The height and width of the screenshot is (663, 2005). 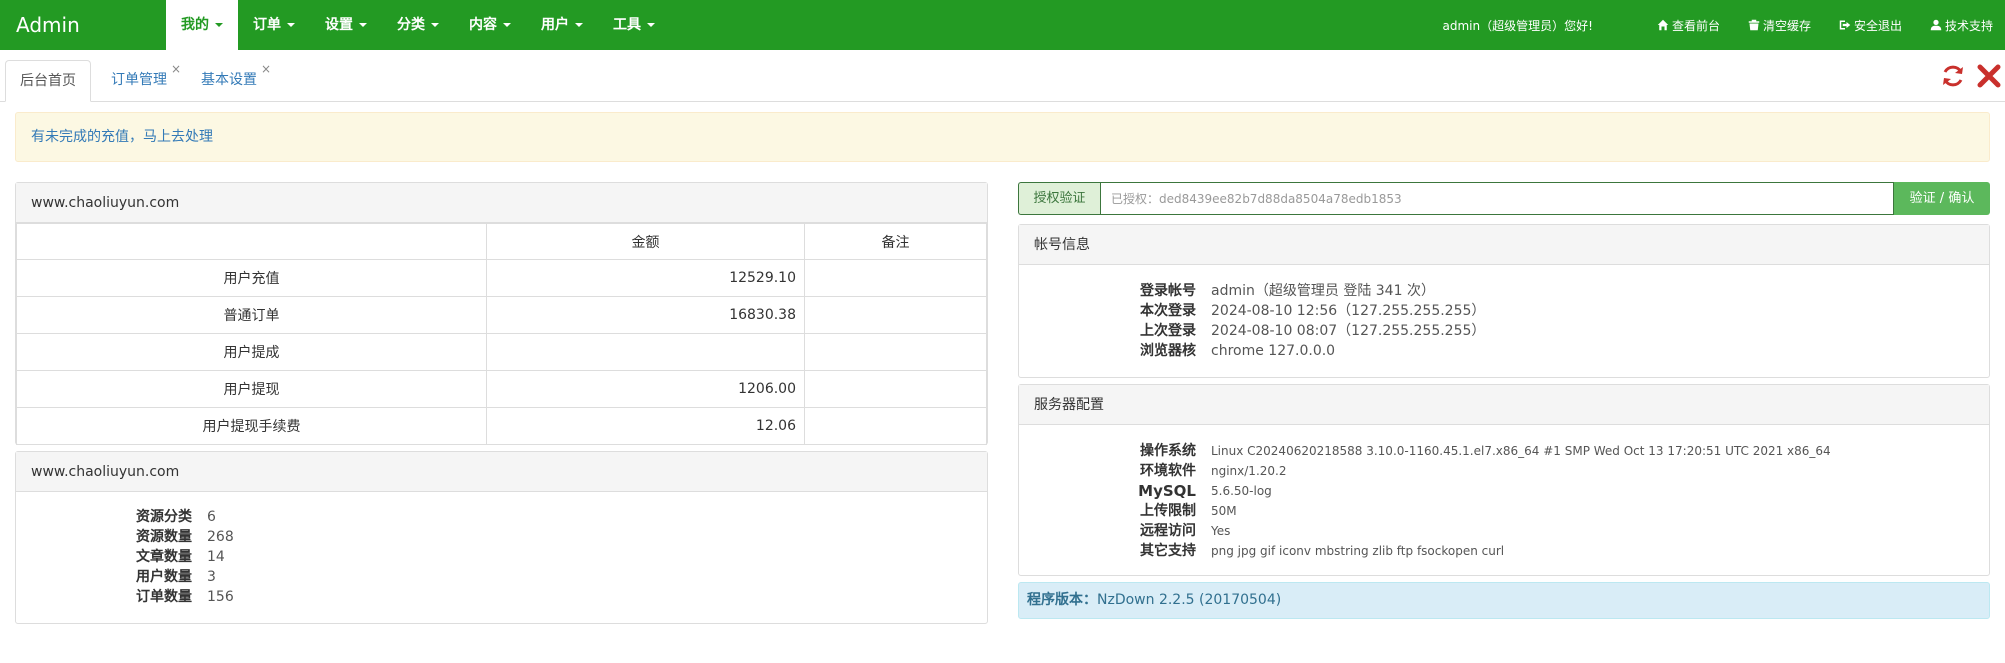 What do you see at coordinates (1953, 76) in the screenshot?
I see `refresh-icon` at bounding box center [1953, 76].